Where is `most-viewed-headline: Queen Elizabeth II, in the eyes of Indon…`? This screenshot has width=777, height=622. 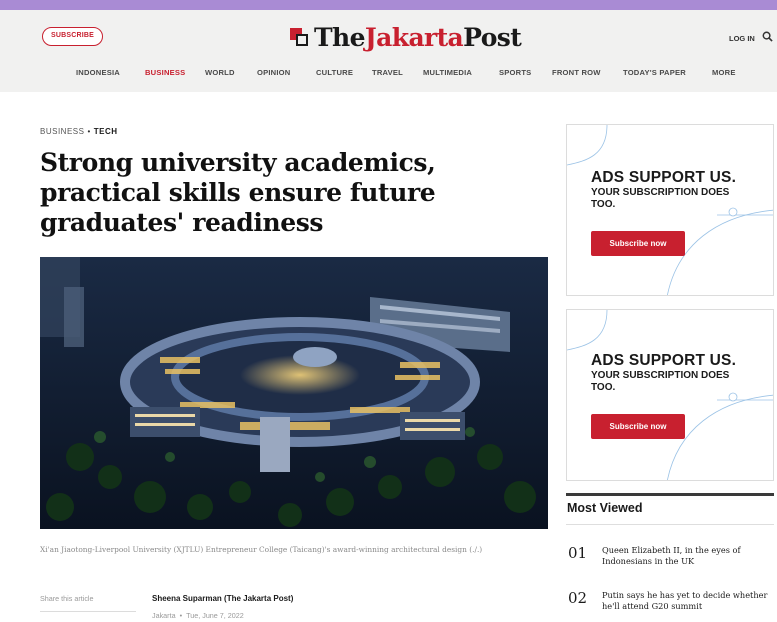 most-viewed-headline: Queen Elizabeth II, in the eyes of Indon… is located at coordinates (687, 556).